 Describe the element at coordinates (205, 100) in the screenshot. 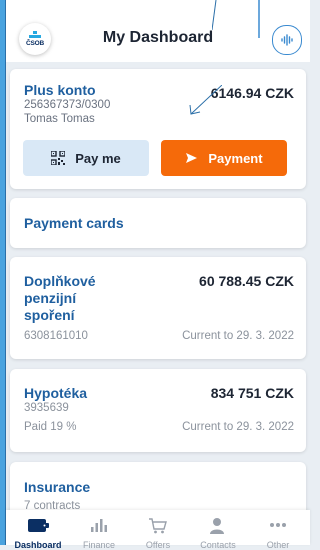

I see `annotation-arrow` at that location.